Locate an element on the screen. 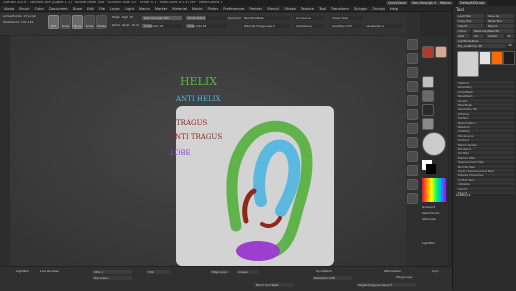  tool-section-masking: Masking is located at coordinates (485, 126).